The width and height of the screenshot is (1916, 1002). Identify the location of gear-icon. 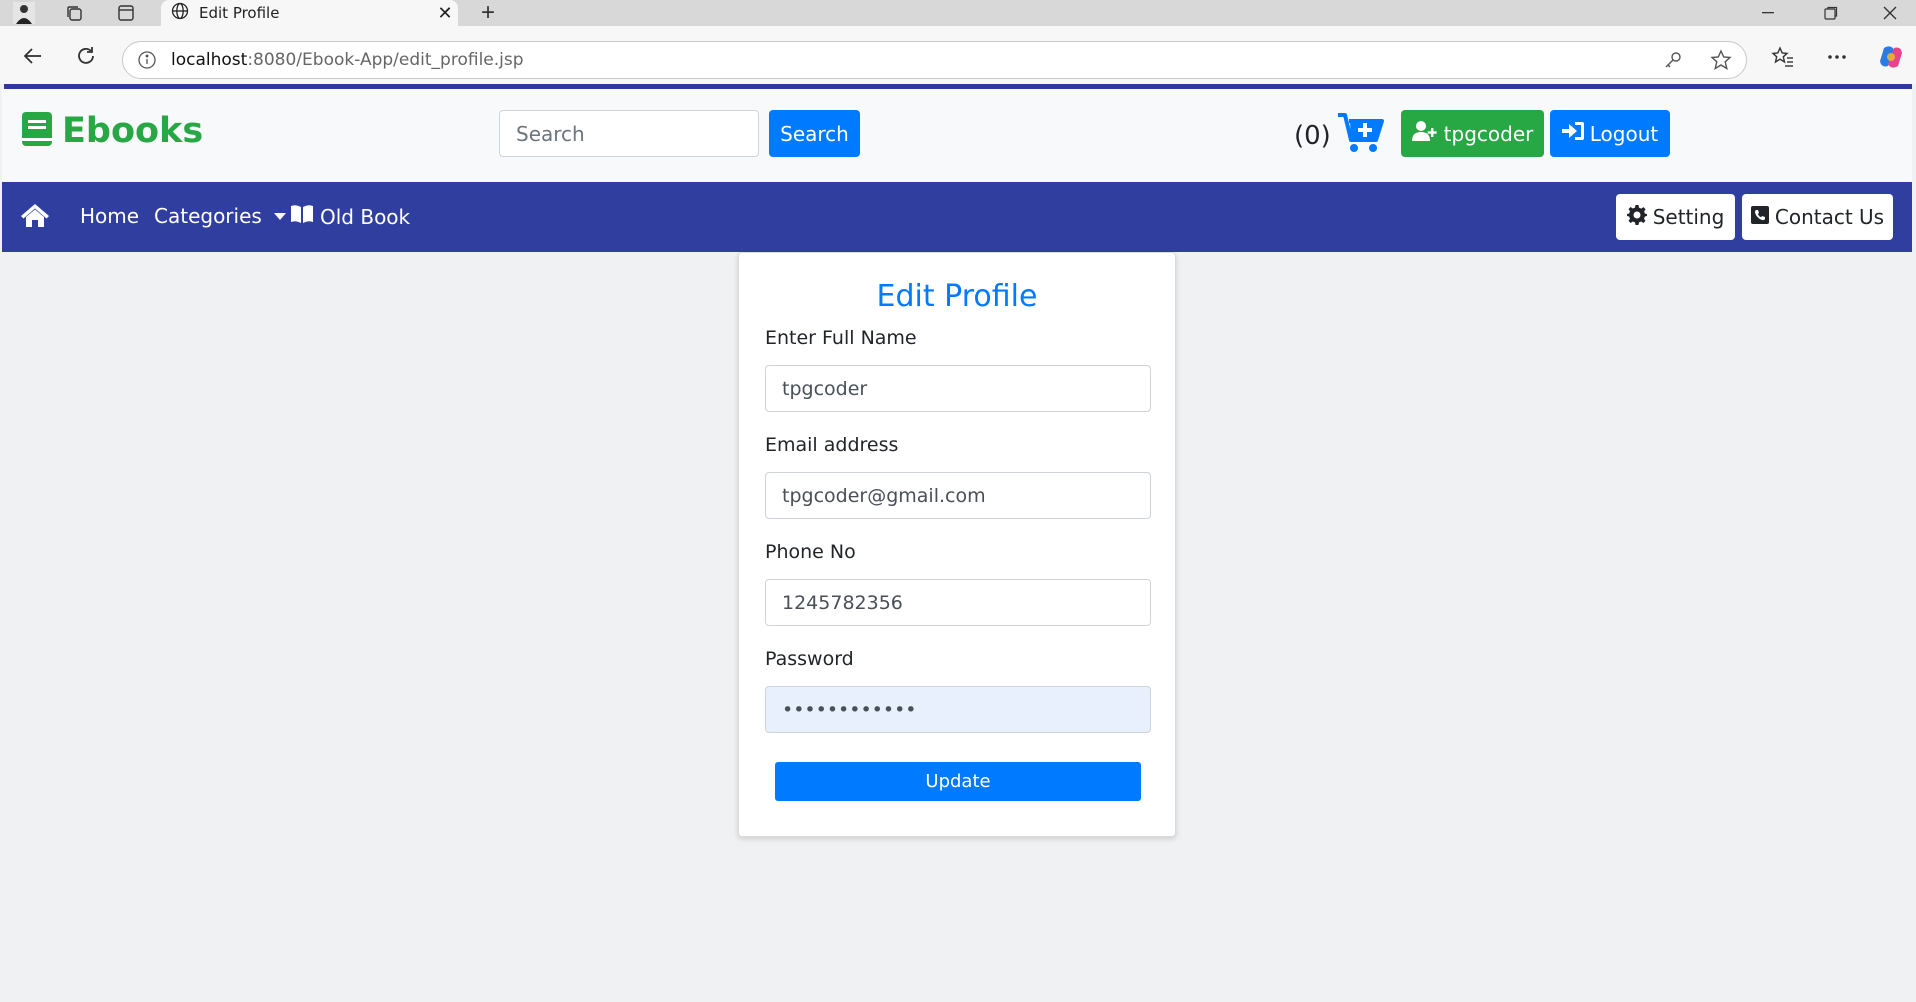
(1636, 217).